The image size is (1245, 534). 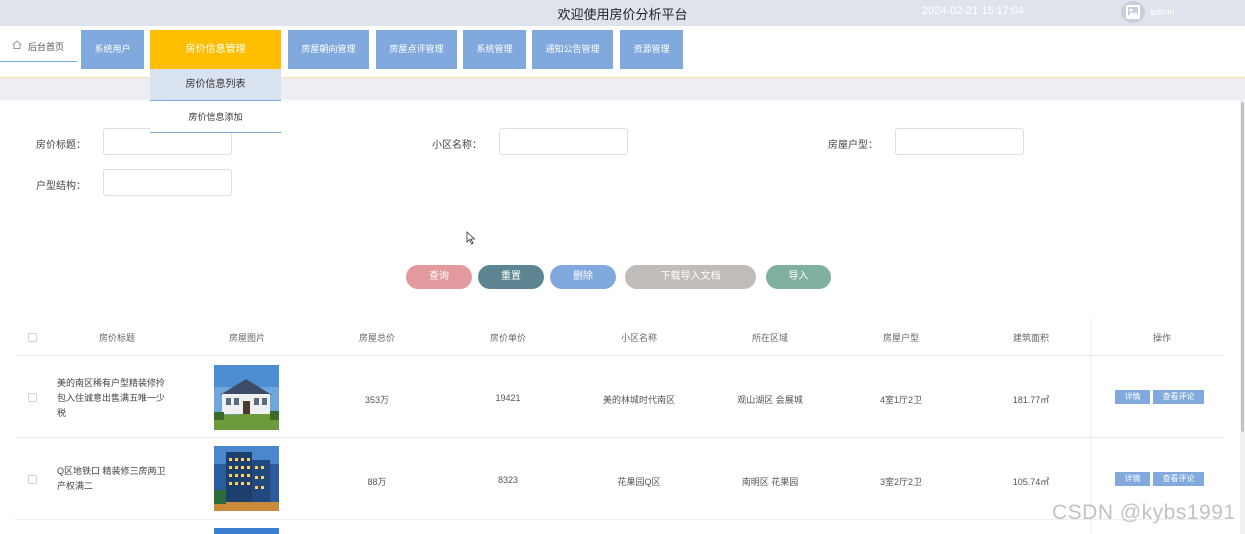 I want to click on dropdown-item-price-list: 房价信息列表, so click(x=215, y=85).